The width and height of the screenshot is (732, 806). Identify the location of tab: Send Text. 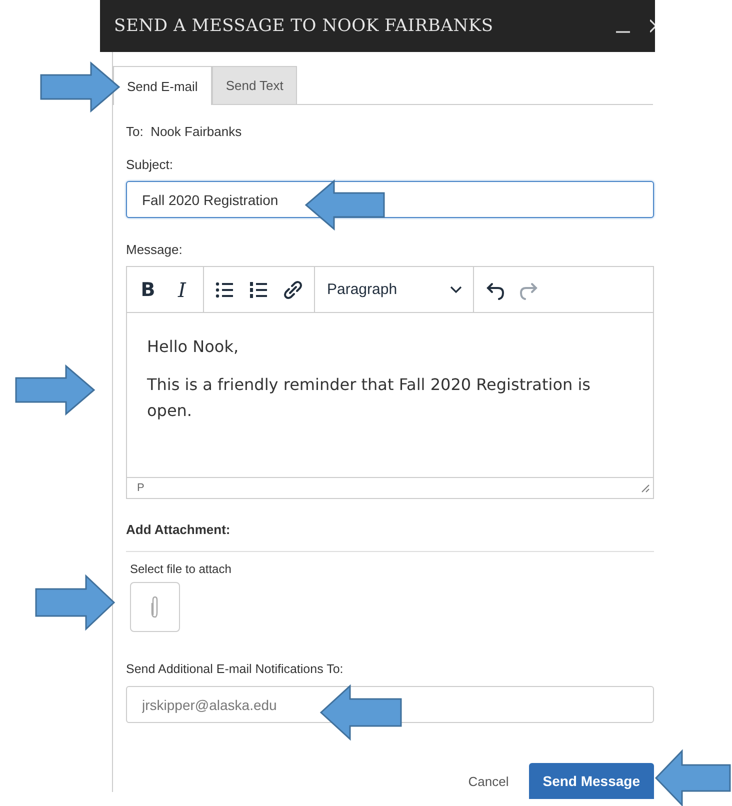
(255, 85).